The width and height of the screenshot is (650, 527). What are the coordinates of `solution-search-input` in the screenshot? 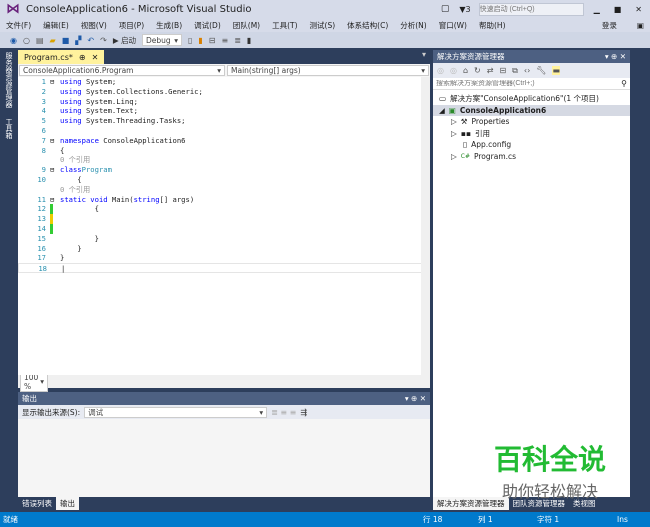 It's located at (529, 83).